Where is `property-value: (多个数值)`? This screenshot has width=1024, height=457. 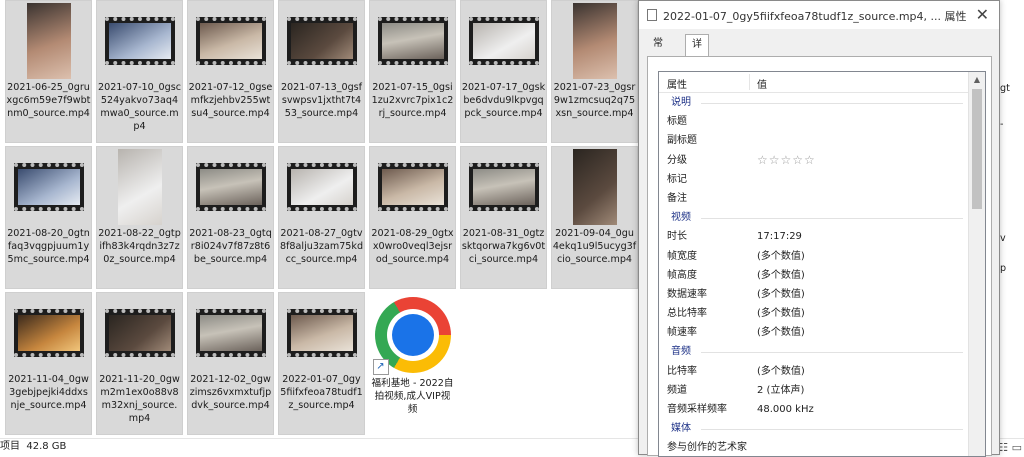 property-value: (多个数值) is located at coordinates (781, 294).